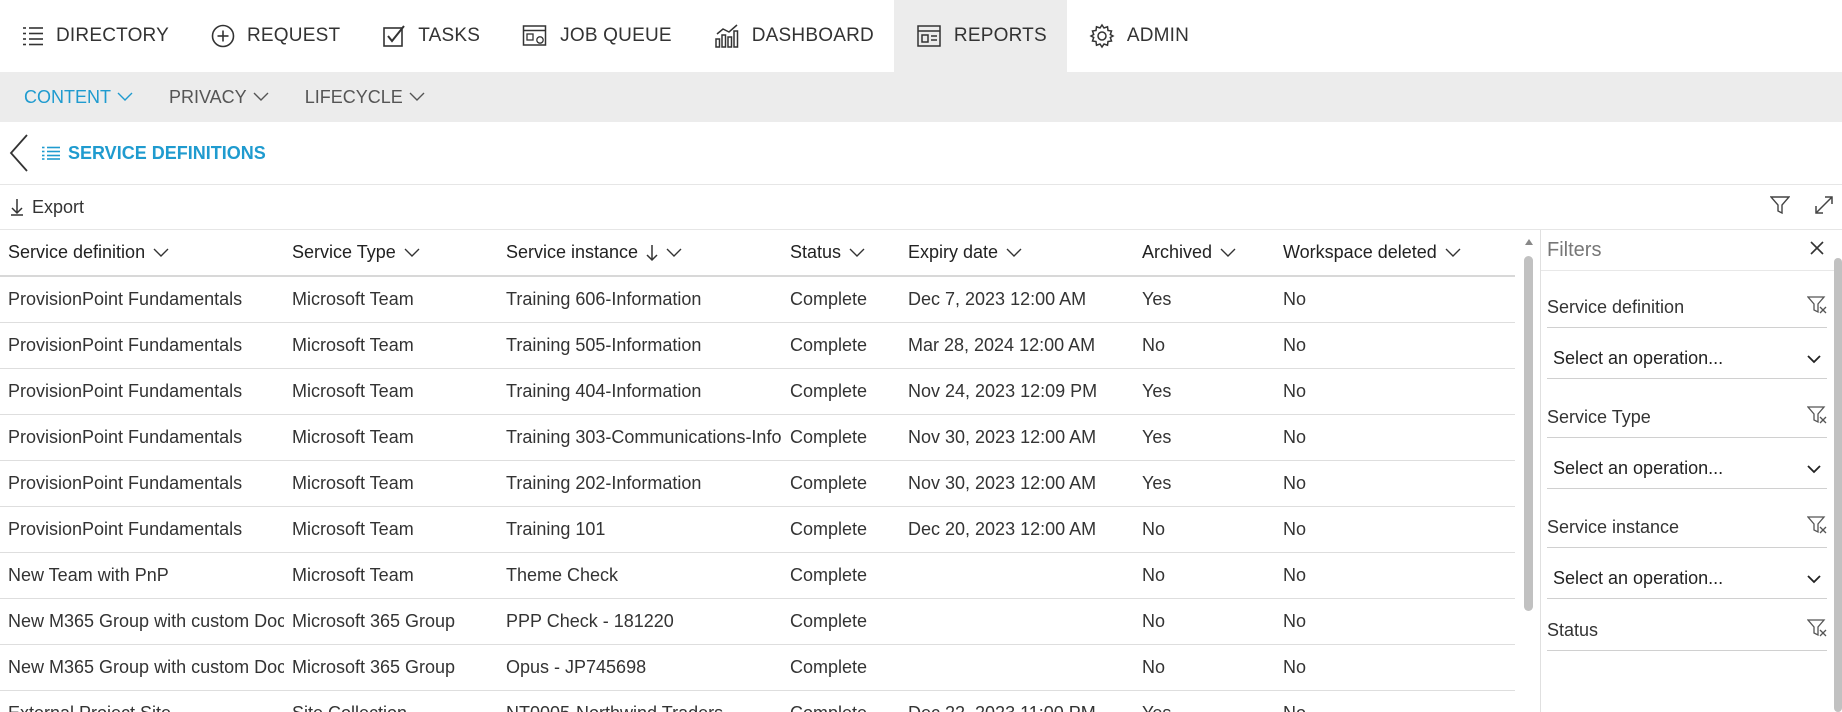 The image size is (1842, 712). What do you see at coordinates (113, 35) in the screenshot?
I see `nav-directory-label: DIRECTORY` at bounding box center [113, 35].